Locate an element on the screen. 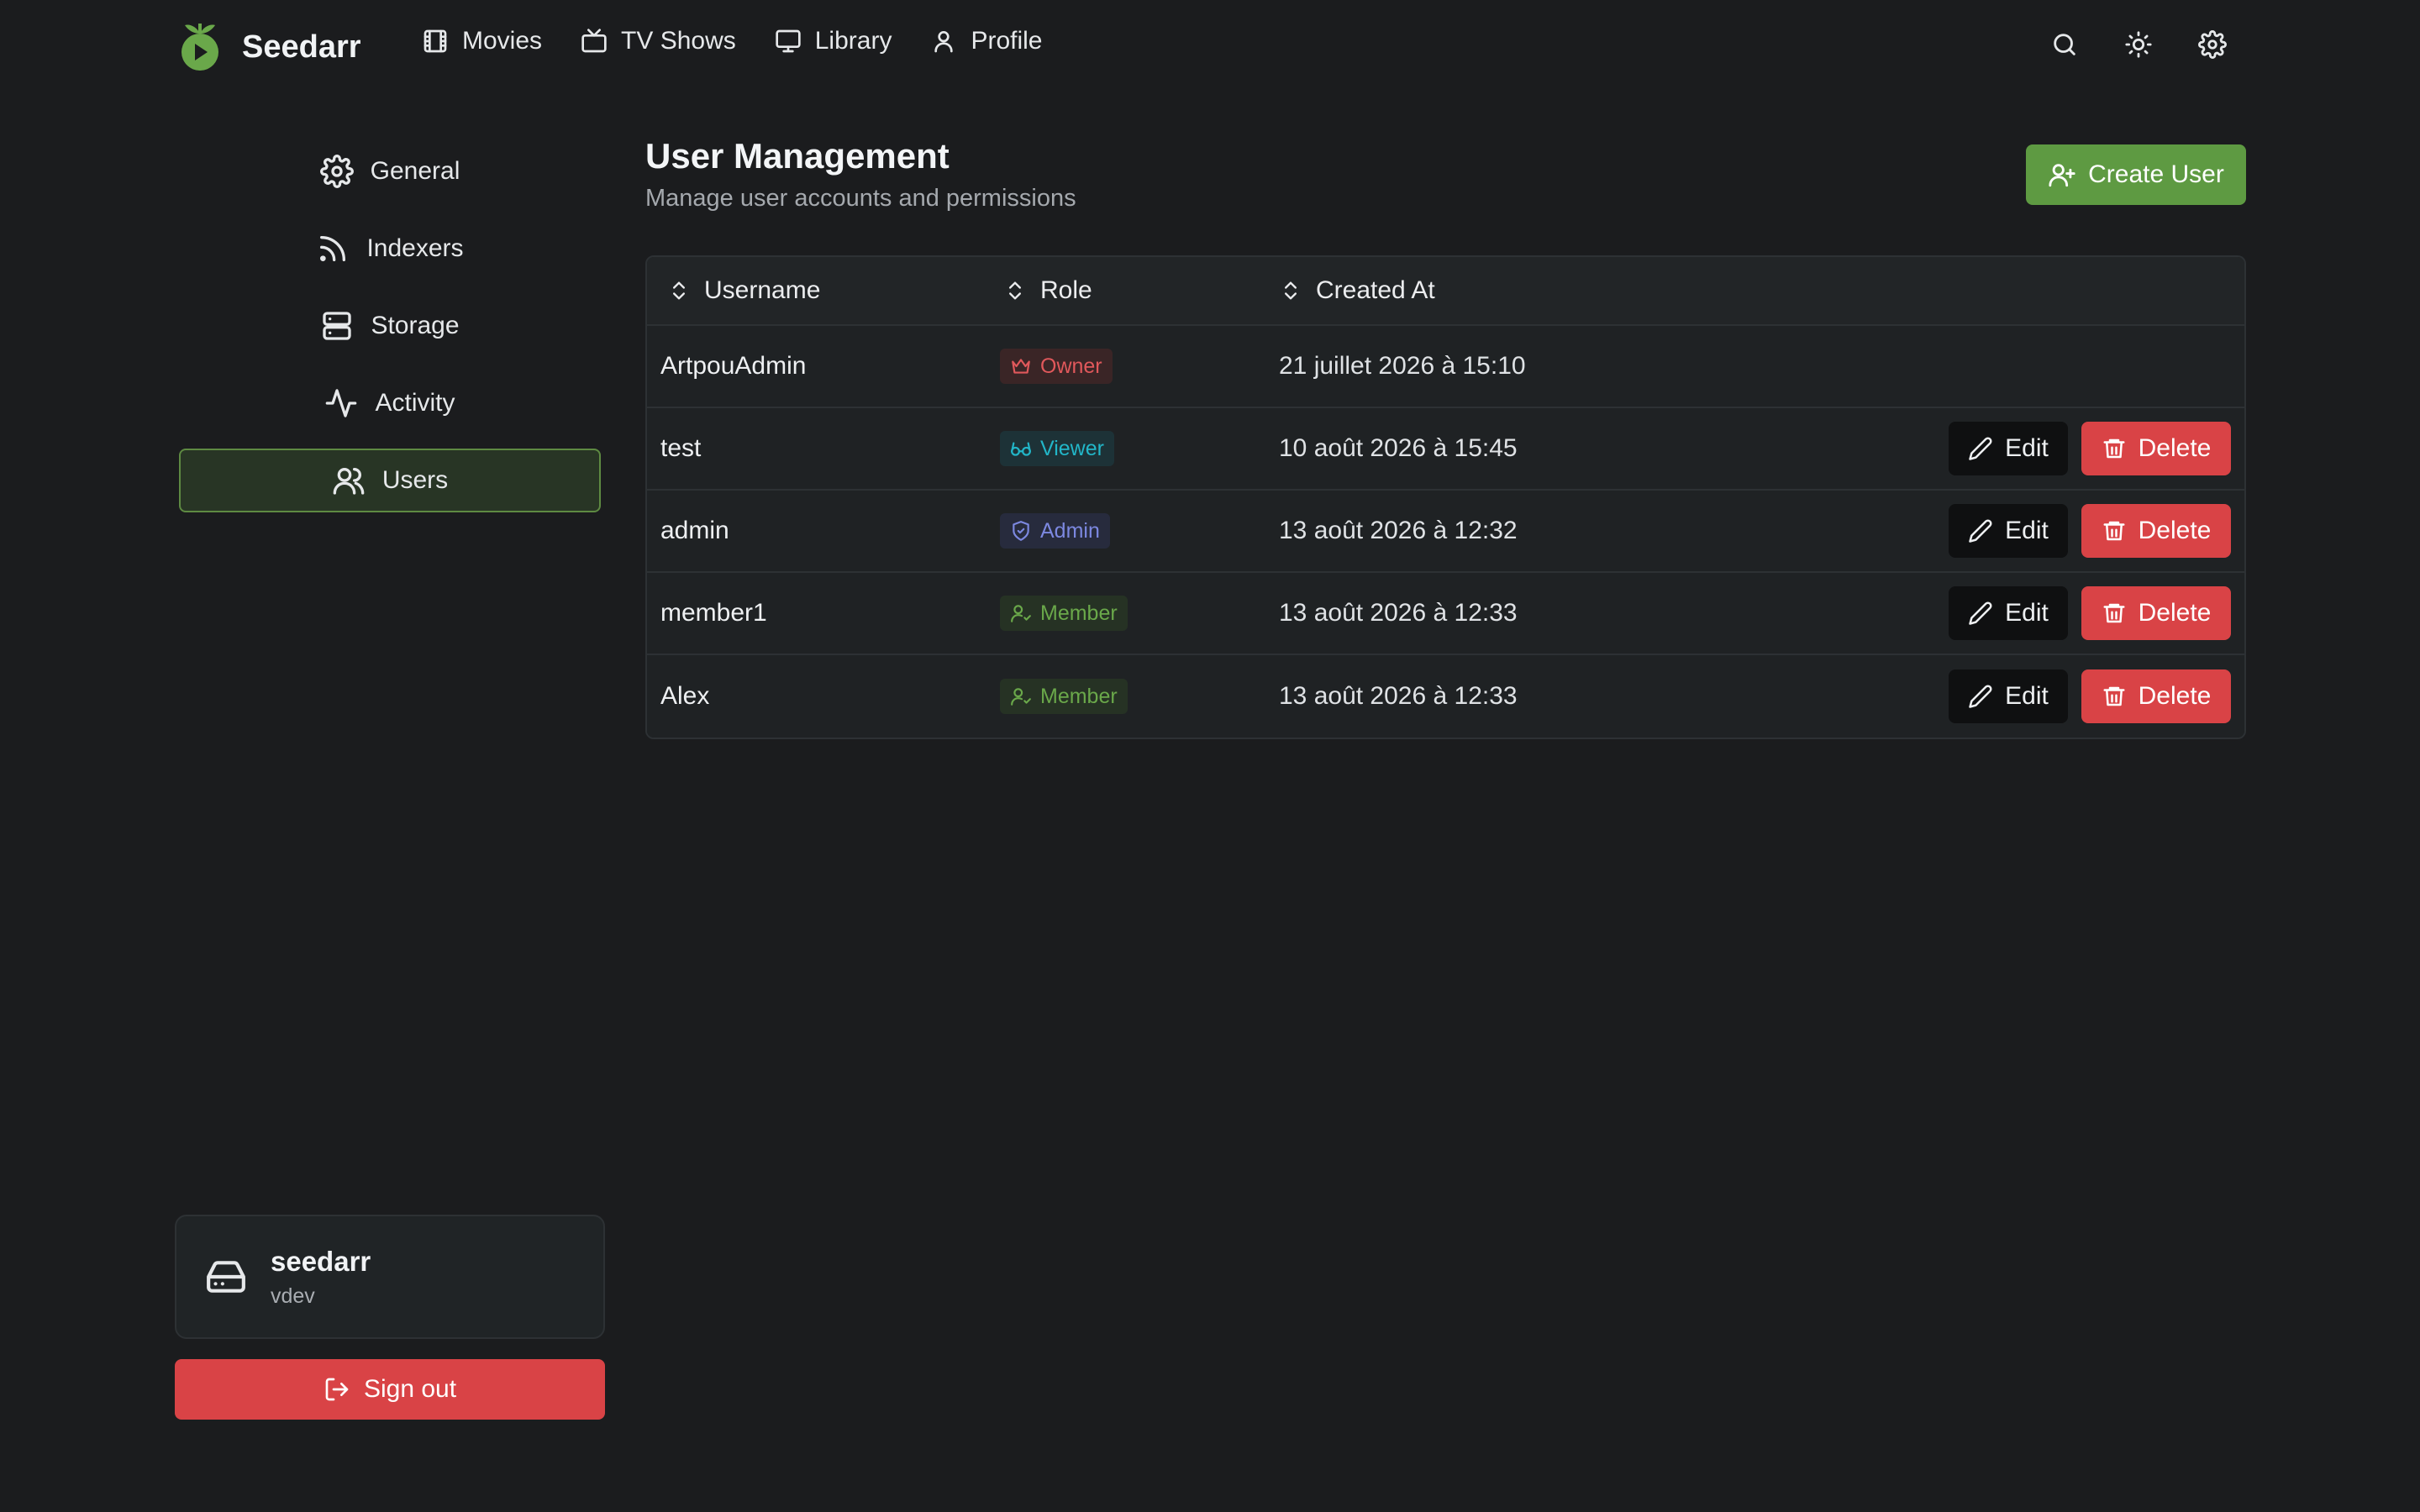  header-actions is located at coordinates (2139, 44).